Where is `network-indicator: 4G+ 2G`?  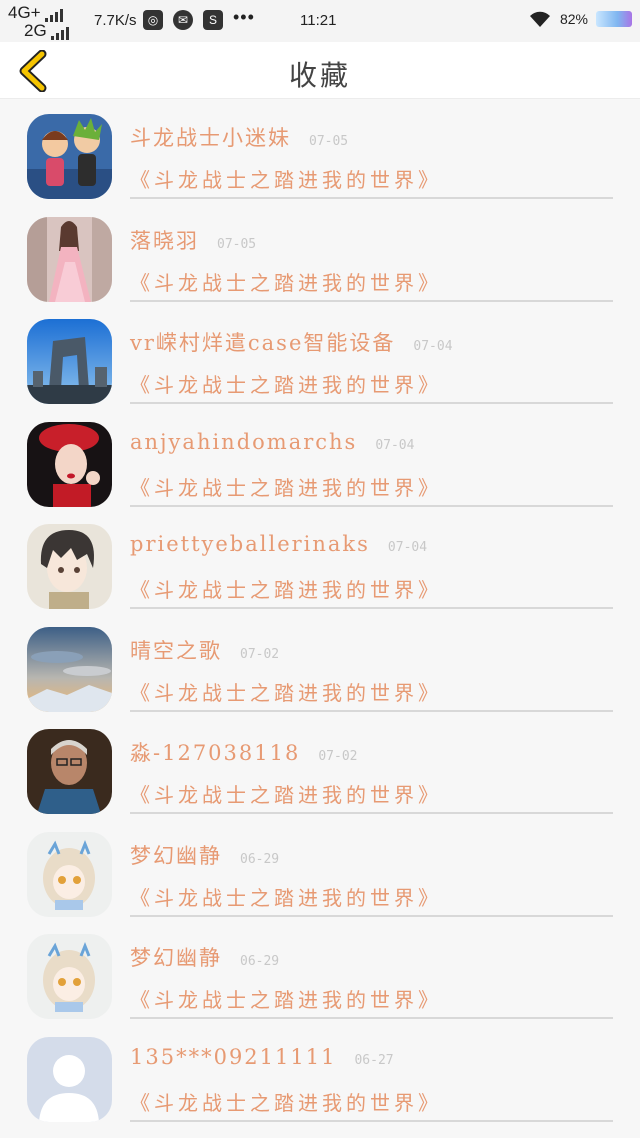 network-indicator: 4G+ 2G is located at coordinates (38, 22).